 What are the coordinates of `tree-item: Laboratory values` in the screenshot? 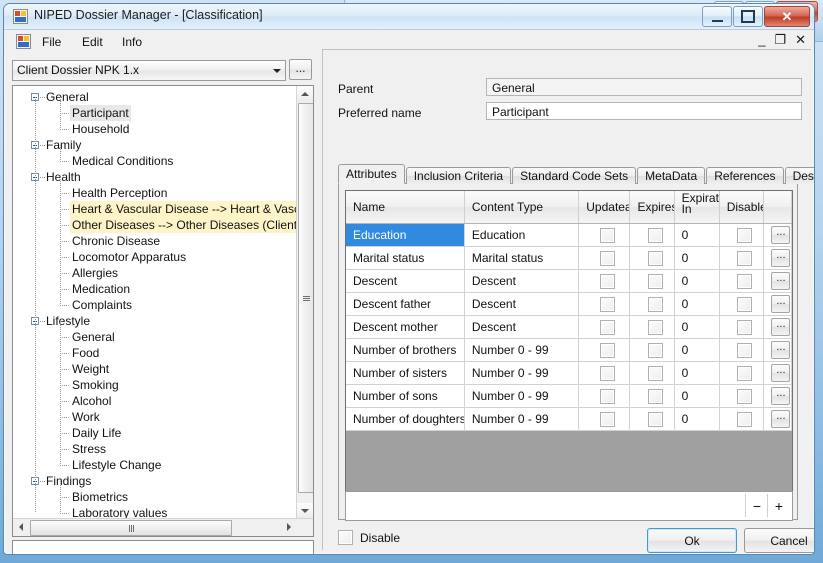 It's located at (155, 512).